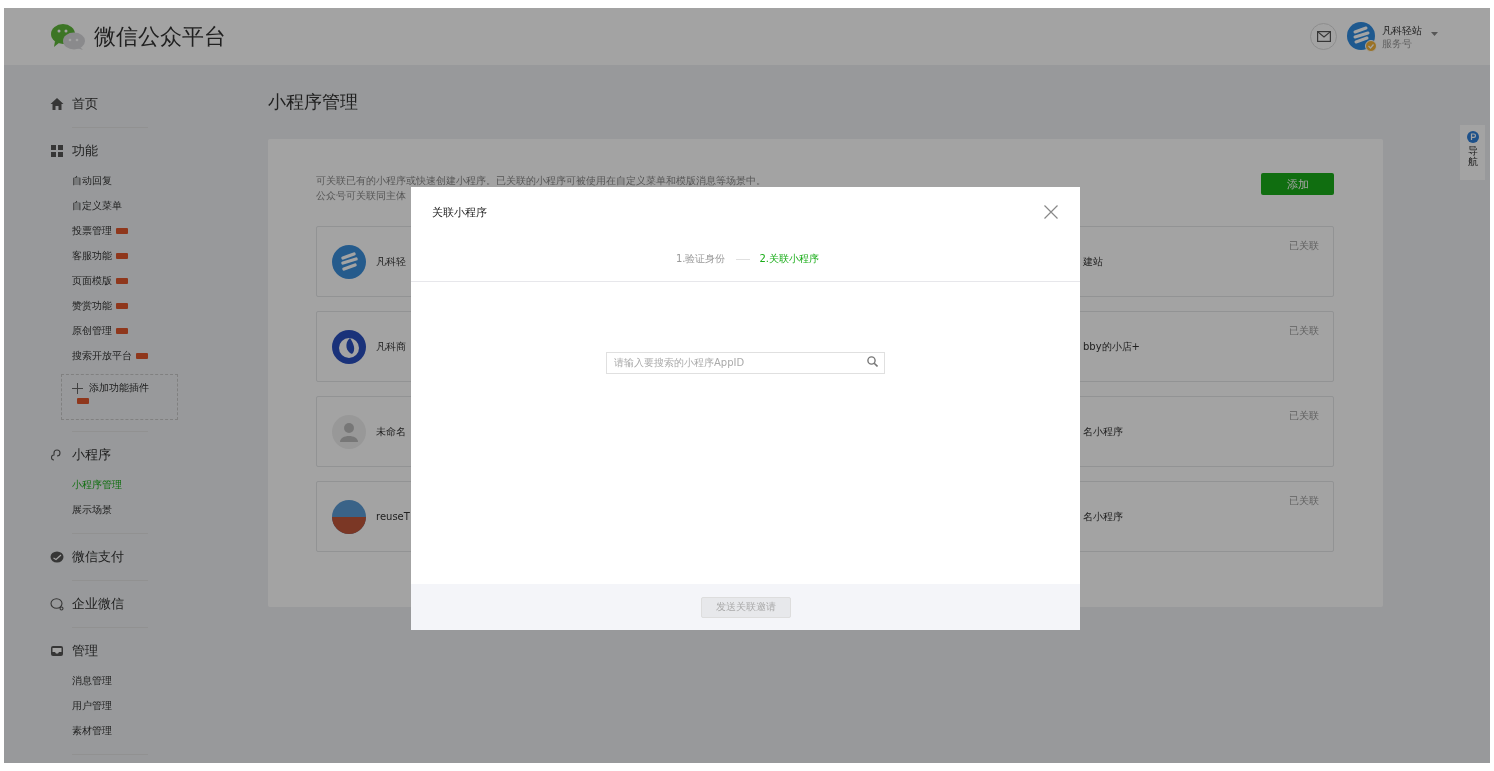 The image size is (1494, 771). Describe the element at coordinates (92, 680) in the screenshot. I see `sidebar-item: 消息管理` at that location.